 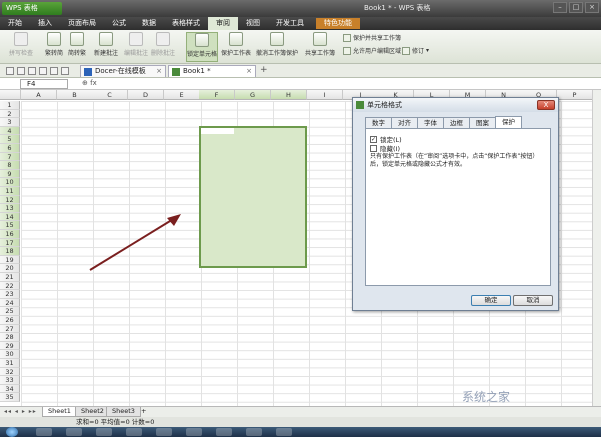 I want to click on new-tab-icon: +, so click(x=264, y=70).